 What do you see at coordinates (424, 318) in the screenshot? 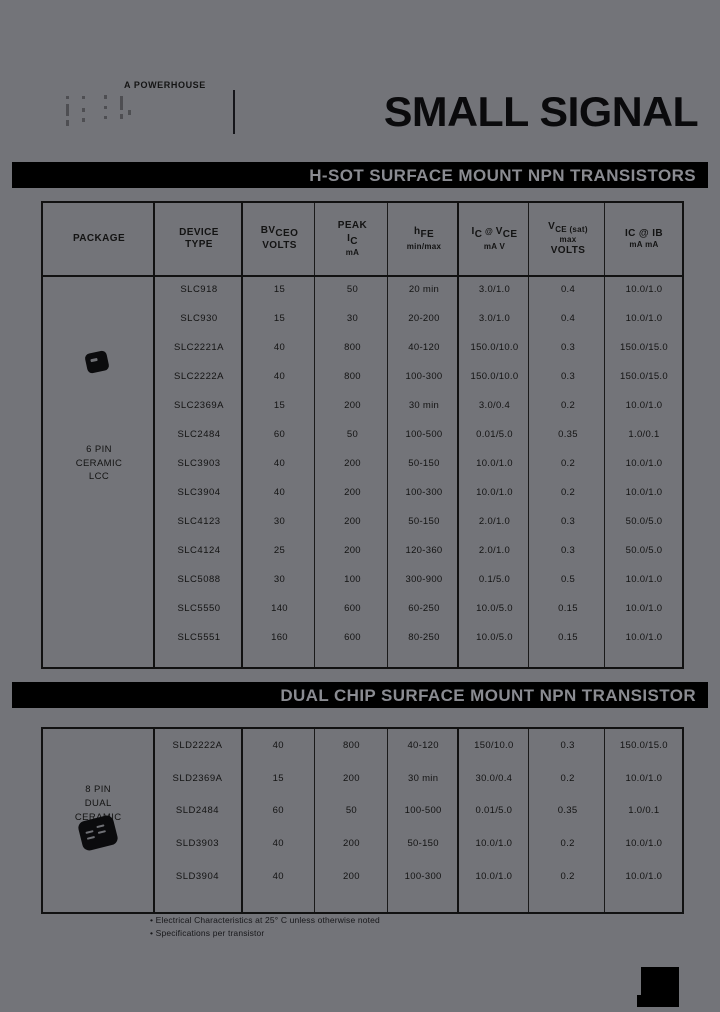
I see `hfe-cell: 20-200` at bounding box center [424, 318].